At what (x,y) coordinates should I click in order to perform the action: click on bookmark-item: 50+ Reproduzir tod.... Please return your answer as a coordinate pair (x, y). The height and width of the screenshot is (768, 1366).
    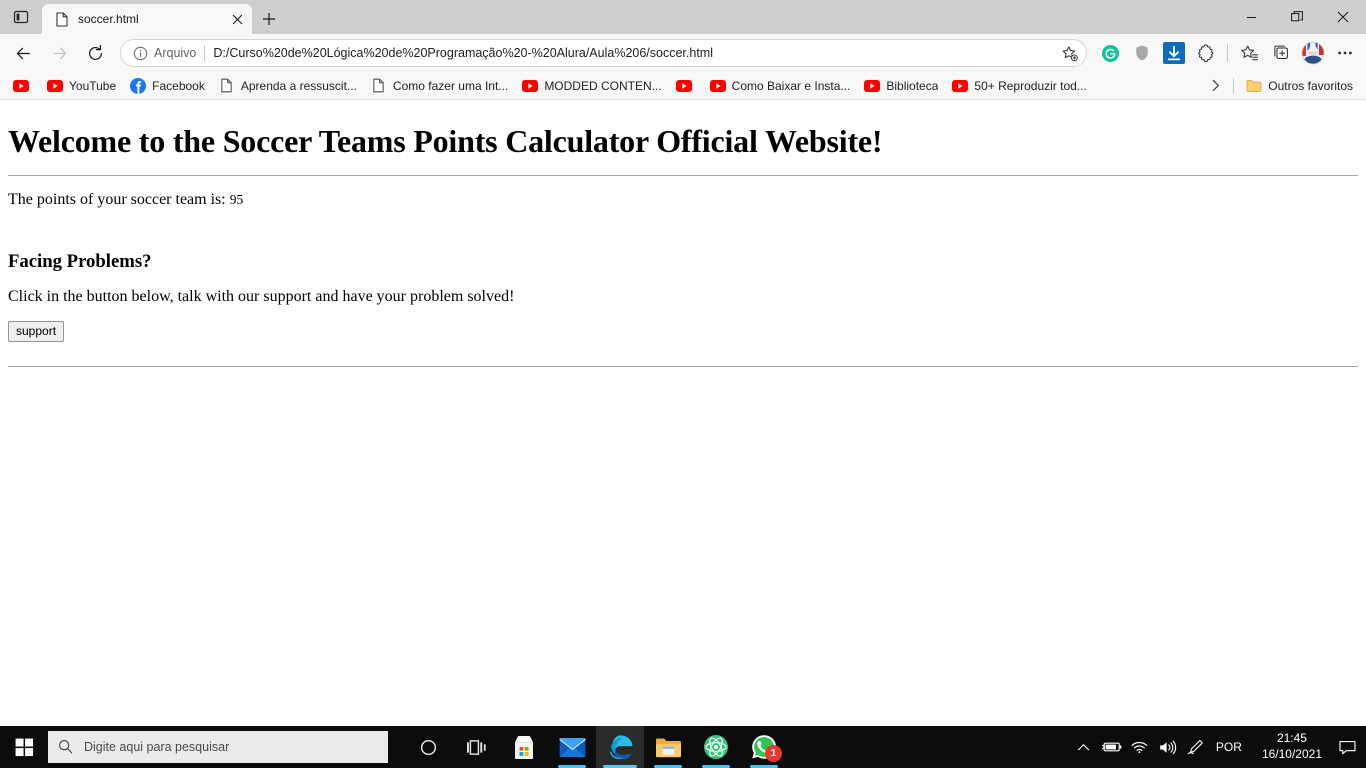
    Looking at the image, I should click on (1019, 86).